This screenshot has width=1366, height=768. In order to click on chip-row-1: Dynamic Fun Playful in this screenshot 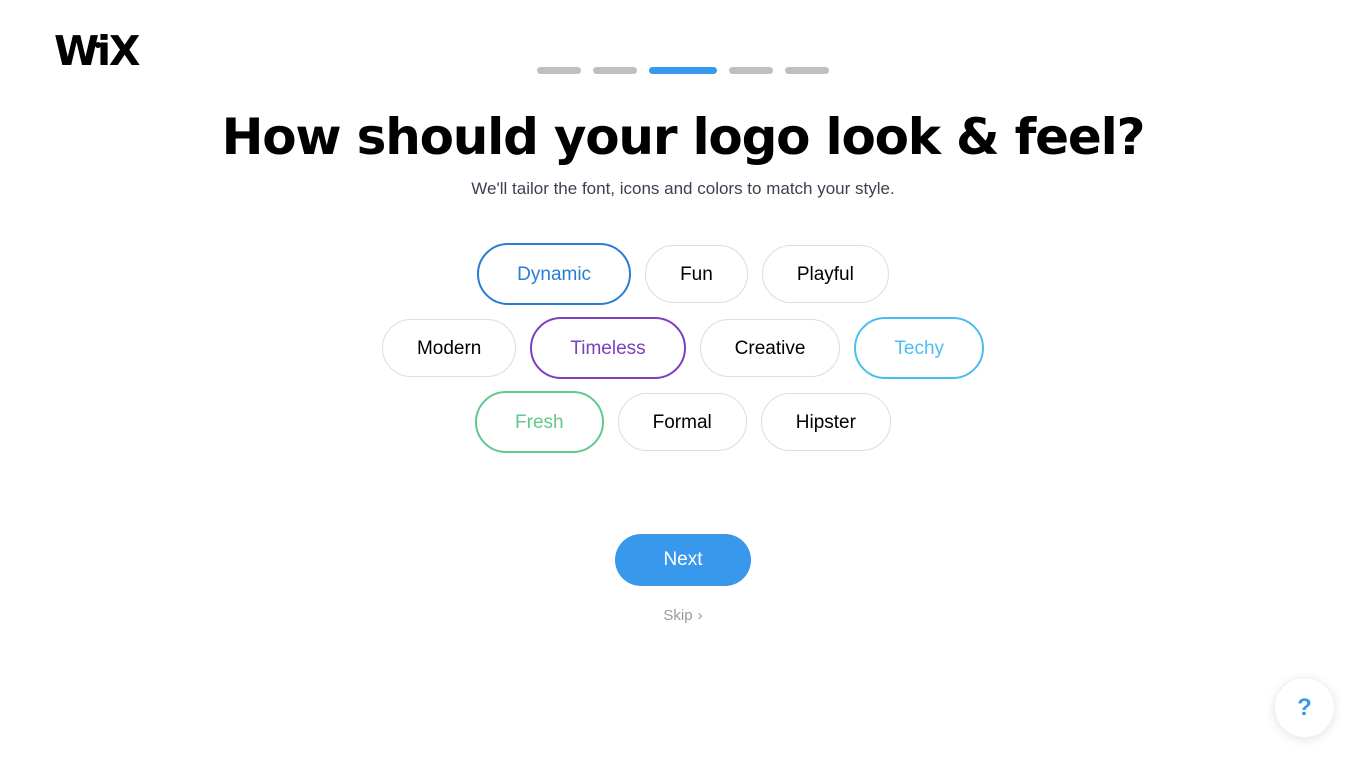, I will do `click(683, 274)`.